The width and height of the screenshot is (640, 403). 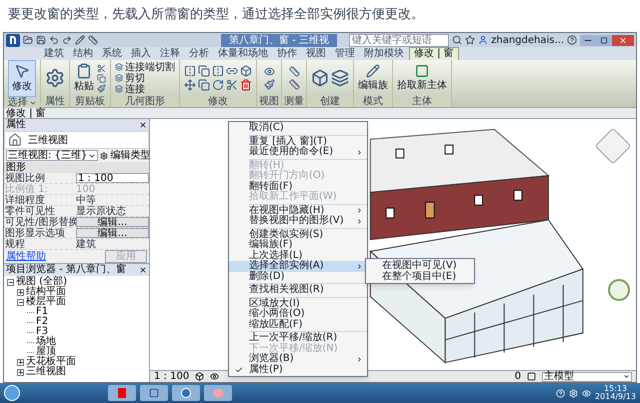 I want to click on ribbon-tab: 视图, so click(x=316, y=54).